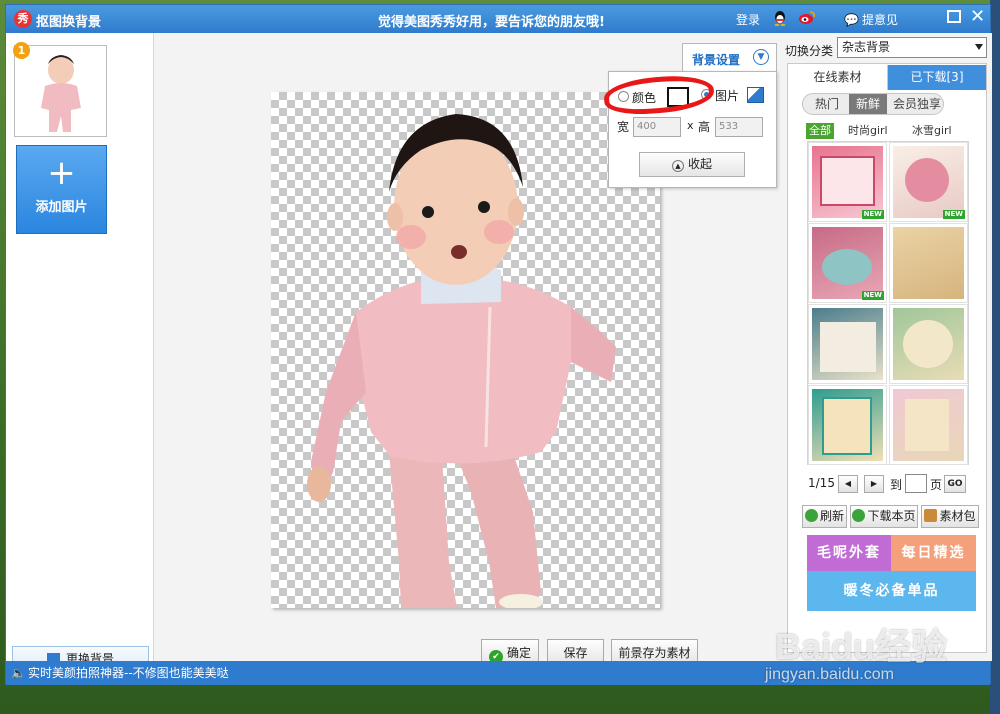 The height and width of the screenshot is (714, 1000). Describe the element at coordinates (69, 22) in the screenshot. I see `window-title: 抠图换背景` at that location.